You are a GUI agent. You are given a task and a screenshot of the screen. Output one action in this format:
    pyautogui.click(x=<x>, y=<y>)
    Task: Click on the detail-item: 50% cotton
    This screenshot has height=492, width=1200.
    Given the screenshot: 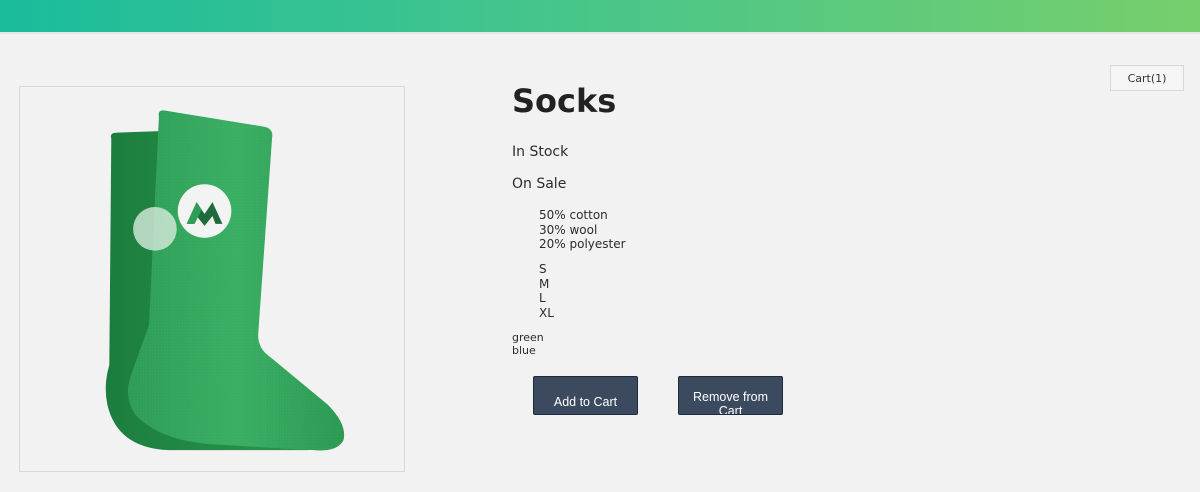 What is the action you would take?
    pyautogui.click(x=573, y=215)
    